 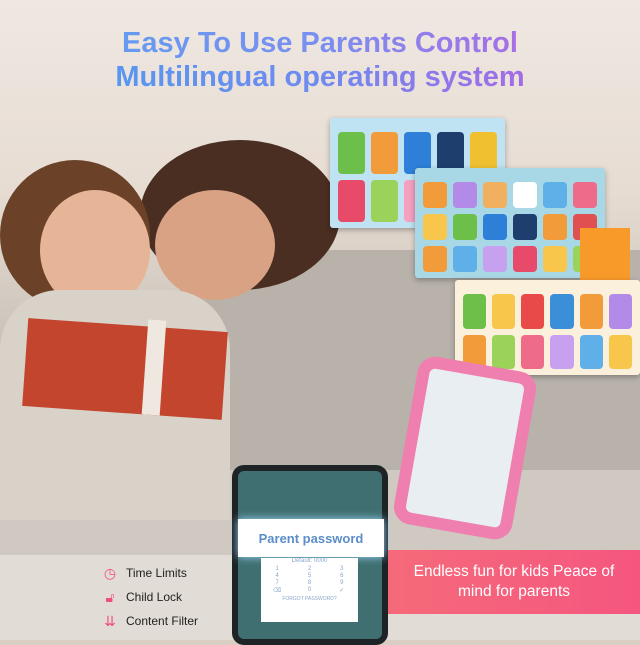 I want to click on key-4: 4, so click(x=277, y=576).